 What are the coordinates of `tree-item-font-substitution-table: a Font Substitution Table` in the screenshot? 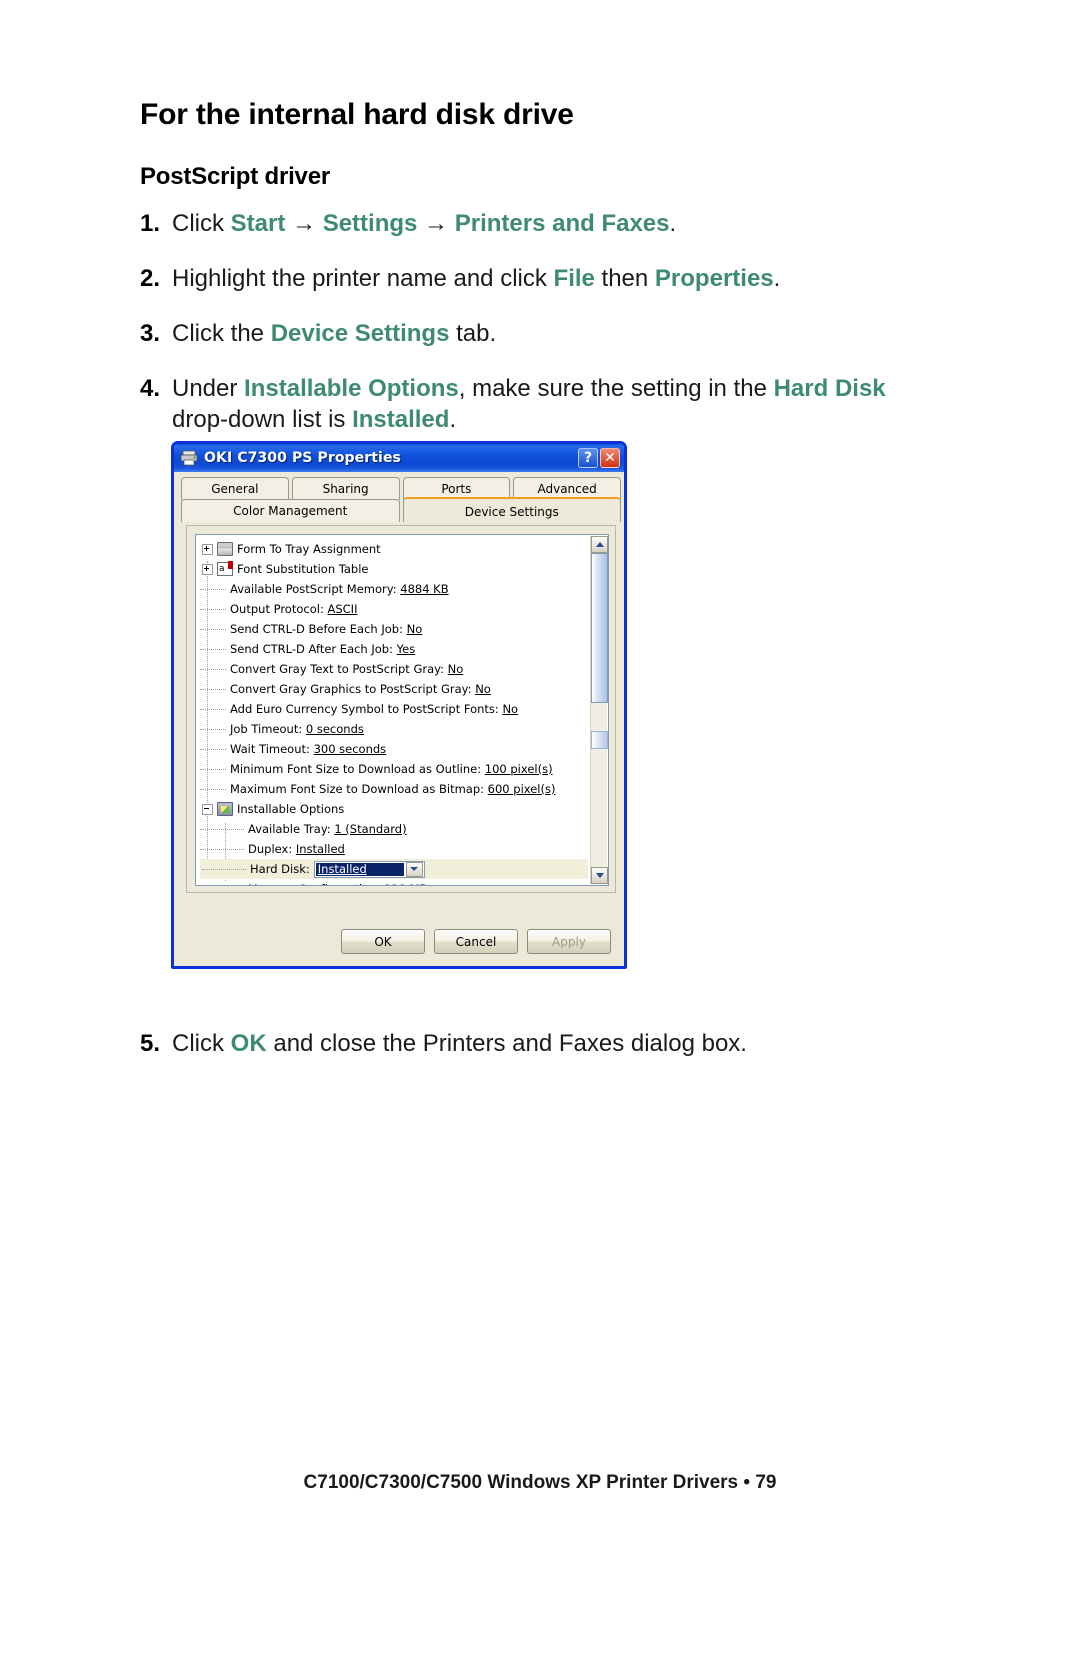 It's located at (394, 569).